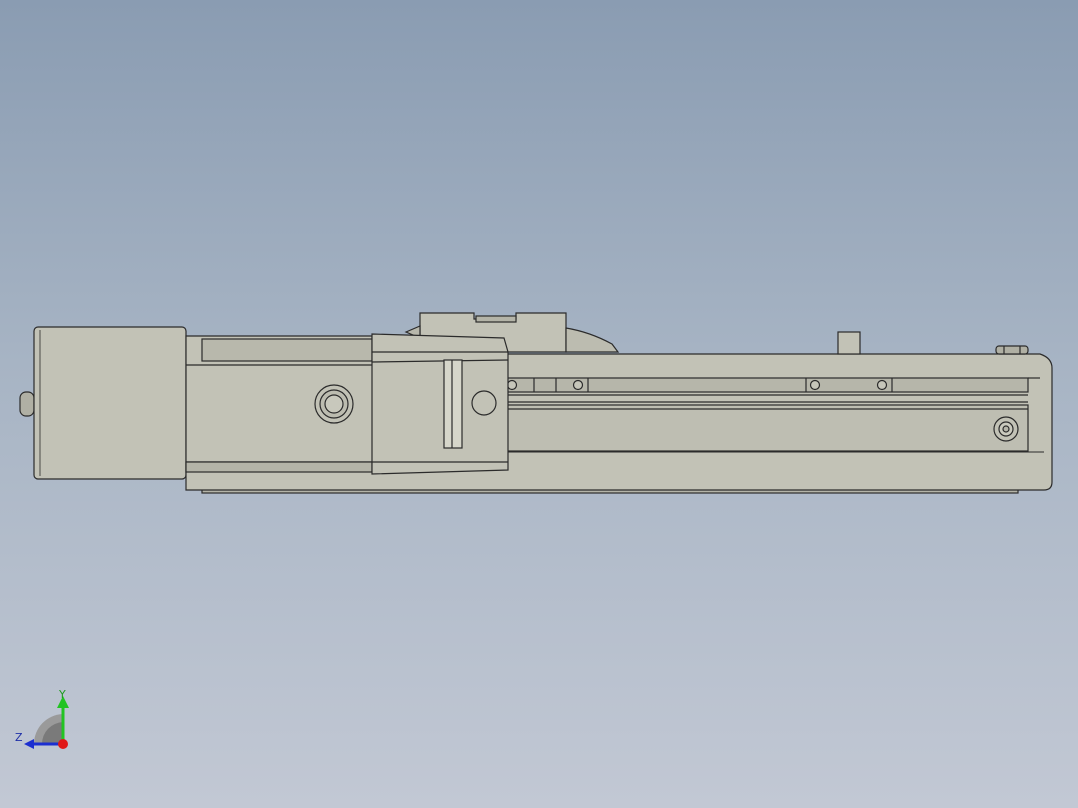 This screenshot has height=808, width=1078. Describe the element at coordinates (1012, 350) in the screenshot. I see `end-bolt` at that location.